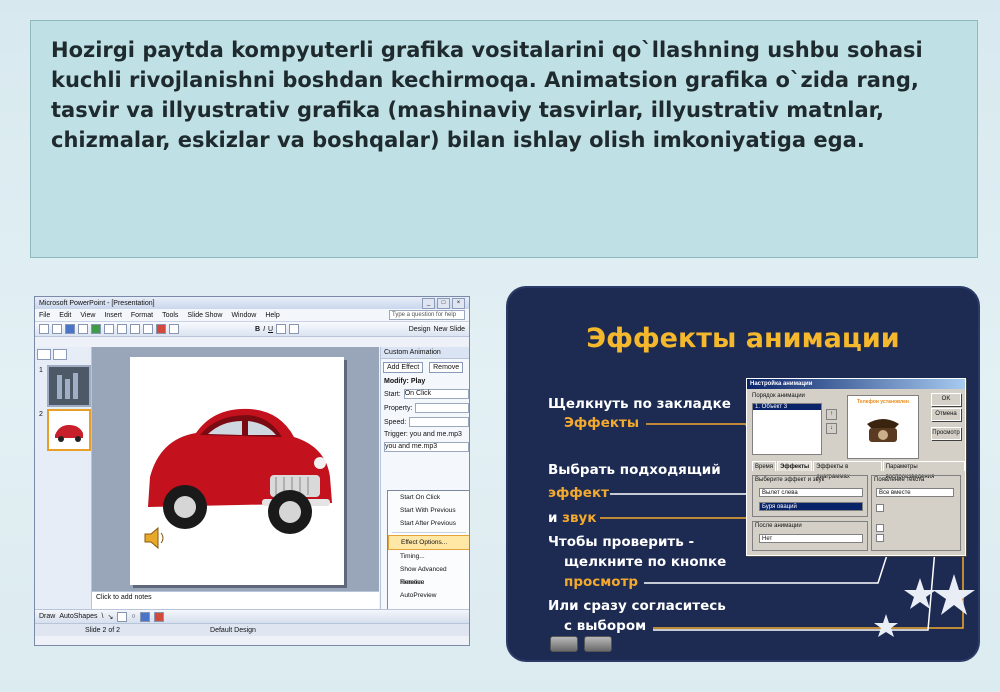 This screenshot has height=692, width=1000. What do you see at coordinates (446, 367) in the screenshot?
I see `remove-button: Remove` at bounding box center [446, 367].